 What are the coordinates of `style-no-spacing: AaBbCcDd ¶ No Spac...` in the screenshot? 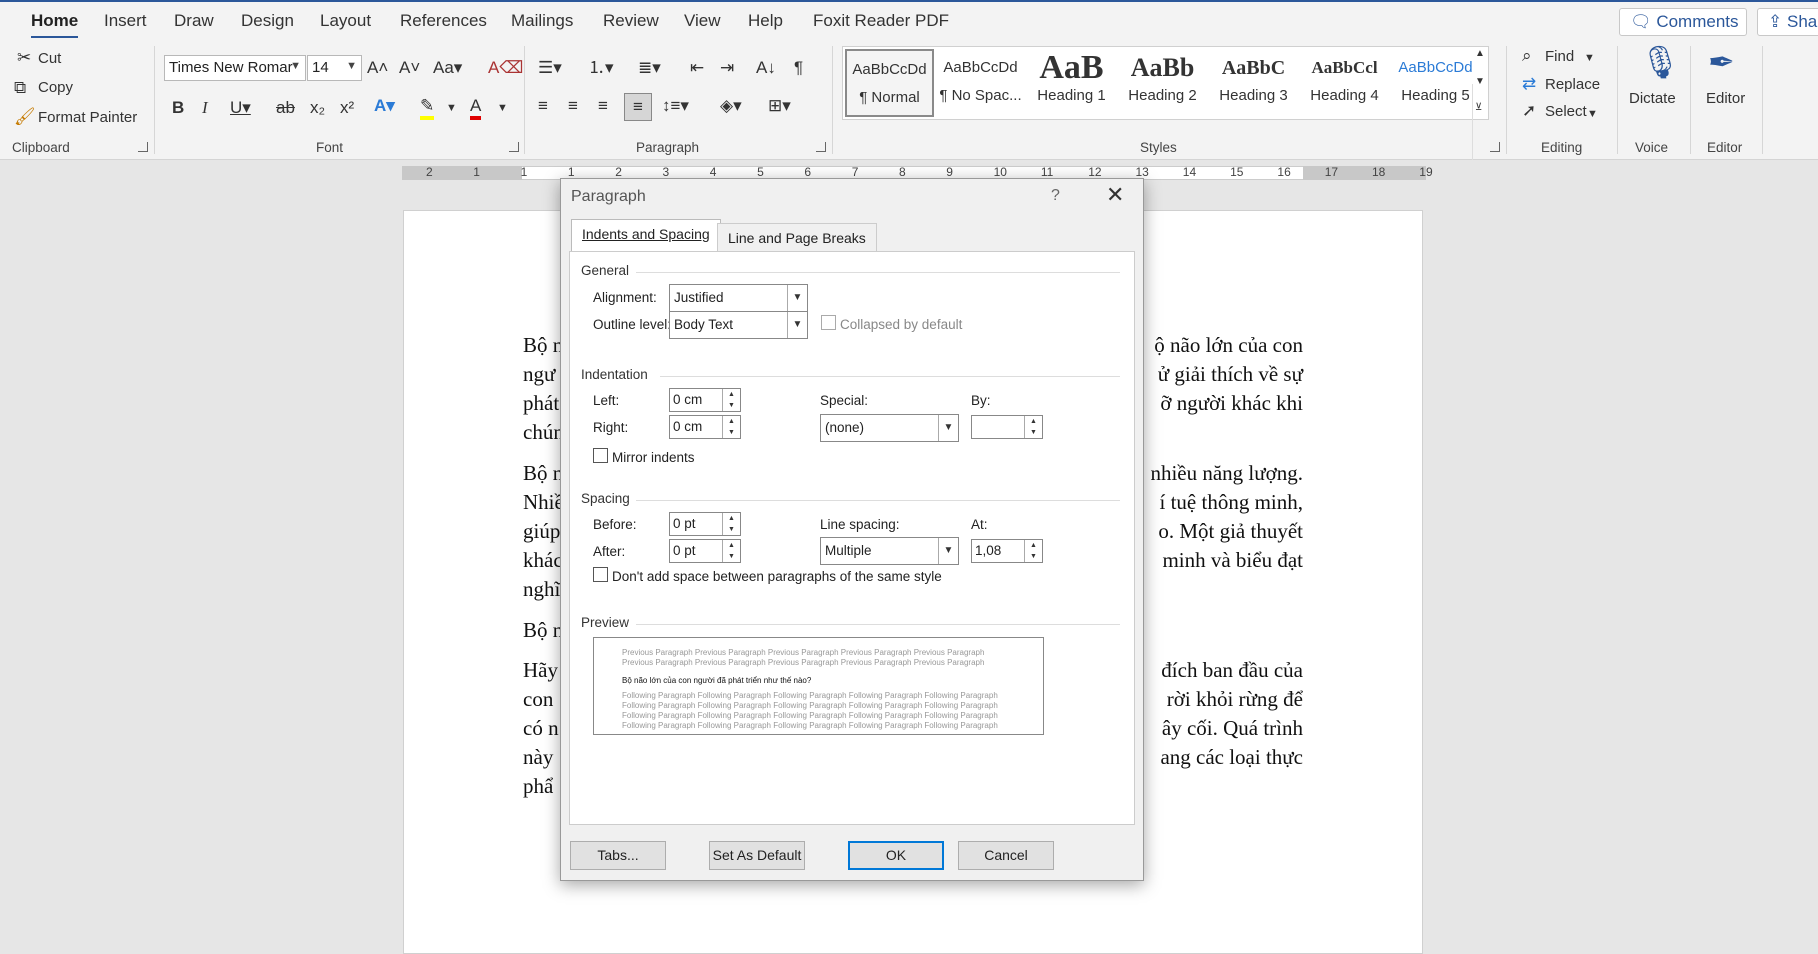 It's located at (980, 83).